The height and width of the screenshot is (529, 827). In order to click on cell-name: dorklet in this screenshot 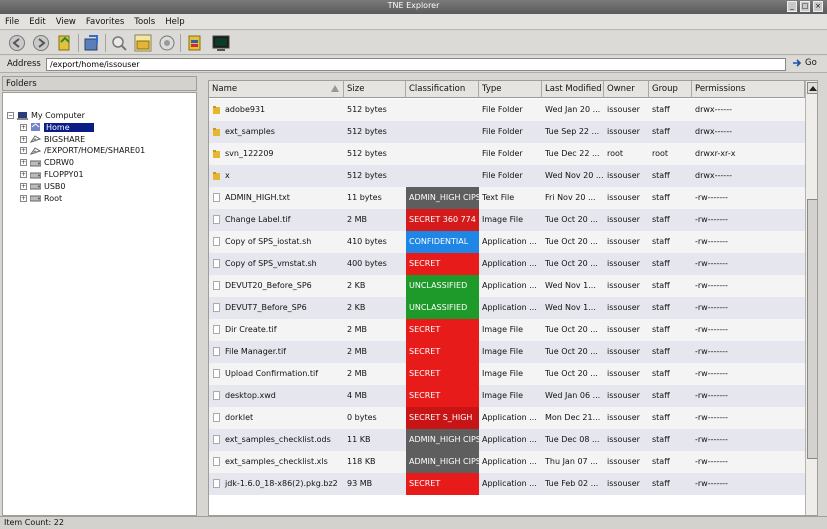, I will do `click(276, 418)`.